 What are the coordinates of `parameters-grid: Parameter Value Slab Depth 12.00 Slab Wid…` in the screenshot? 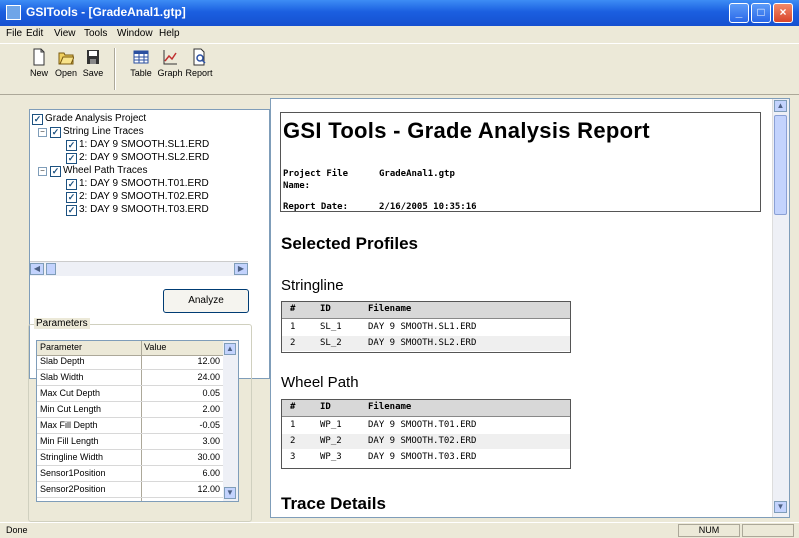 It's located at (137, 421).